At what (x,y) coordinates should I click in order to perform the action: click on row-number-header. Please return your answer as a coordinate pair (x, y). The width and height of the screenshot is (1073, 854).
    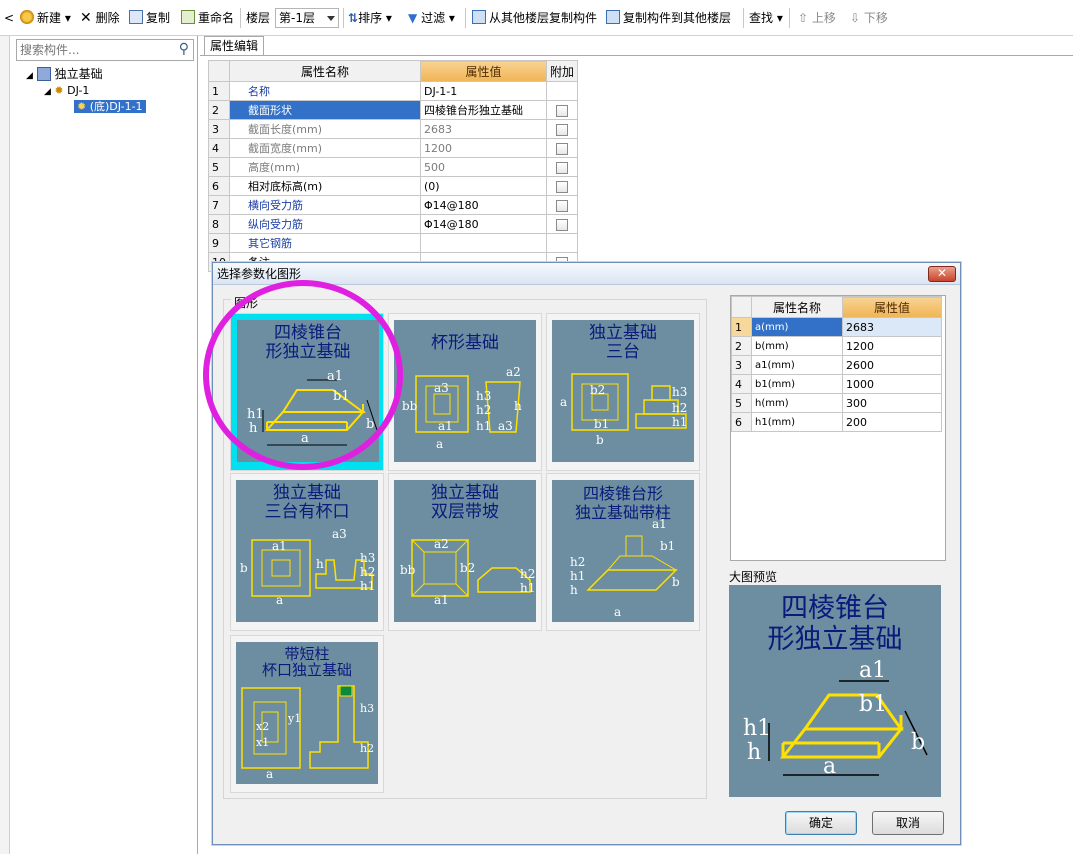
    Looking at the image, I should click on (741, 307).